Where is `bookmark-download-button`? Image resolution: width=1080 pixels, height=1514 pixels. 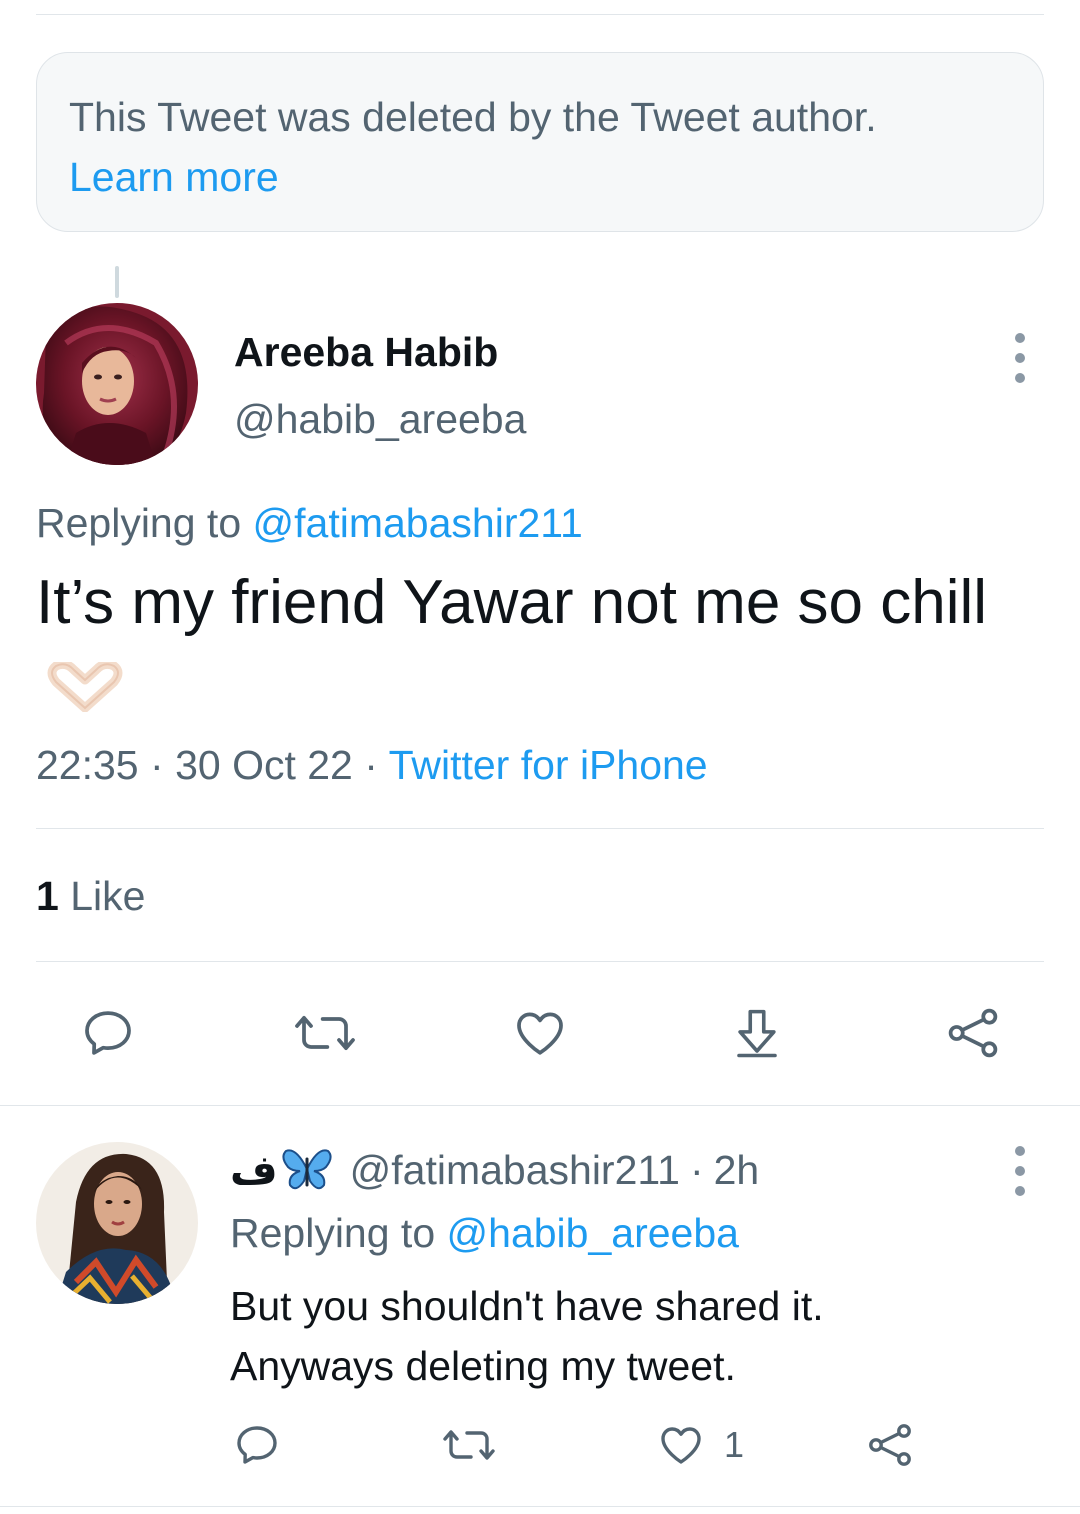
bookmark-download-button is located at coordinates (757, 1033).